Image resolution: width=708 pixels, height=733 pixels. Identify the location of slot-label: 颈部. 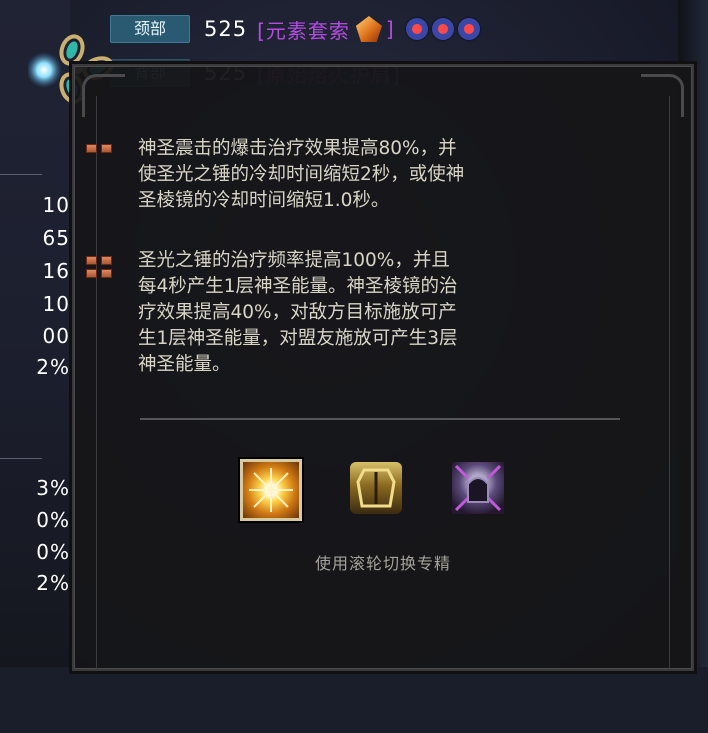
(150, 29).